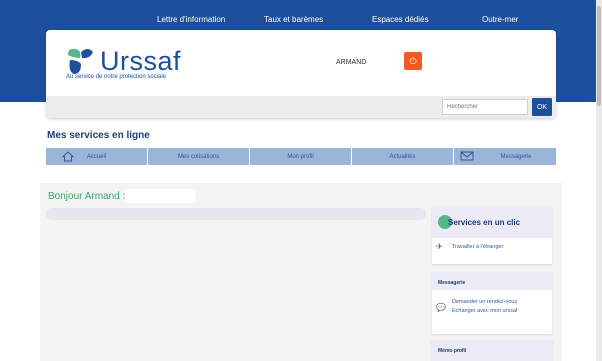 The image size is (602, 361). Describe the element at coordinates (484, 222) in the screenshot. I see `services-title: Services en un clic` at that location.